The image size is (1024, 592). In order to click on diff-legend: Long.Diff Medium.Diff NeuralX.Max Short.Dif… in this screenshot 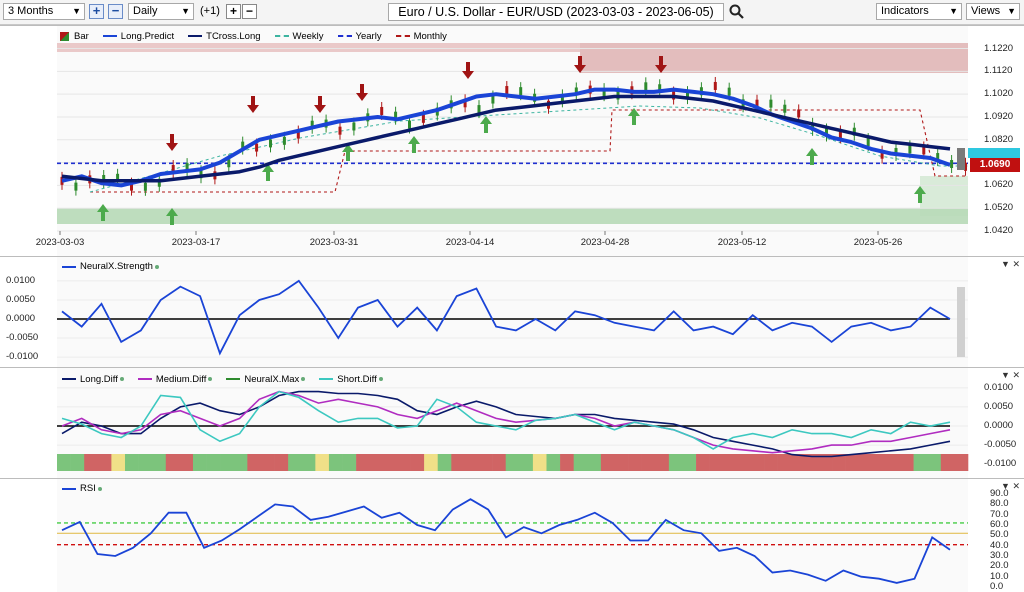, I will do `click(222, 379)`.